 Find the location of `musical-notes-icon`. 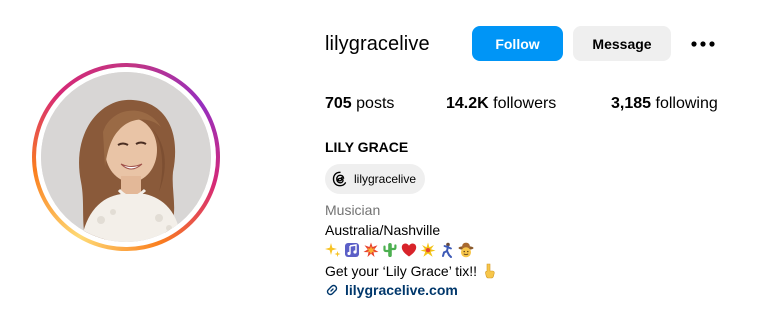

musical-notes-icon is located at coordinates (352, 250).